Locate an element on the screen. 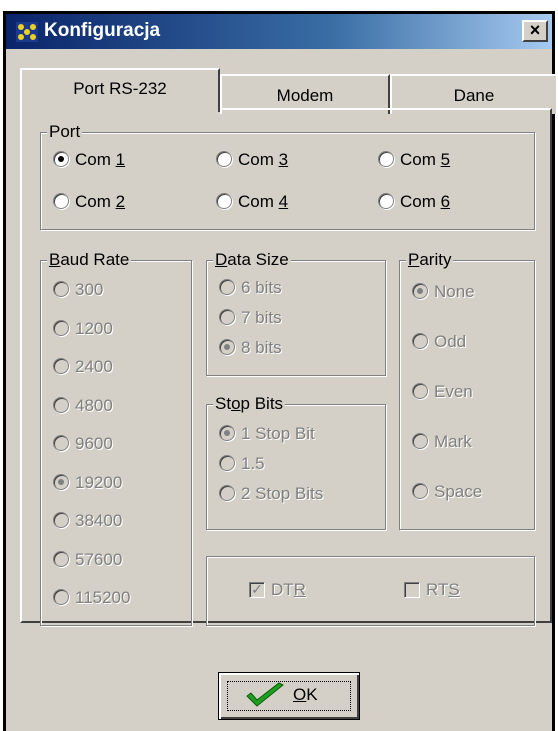 The width and height of the screenshot is (558, 731). stop-bits-legend: Stop Bits is located at coordinates (249, 404).